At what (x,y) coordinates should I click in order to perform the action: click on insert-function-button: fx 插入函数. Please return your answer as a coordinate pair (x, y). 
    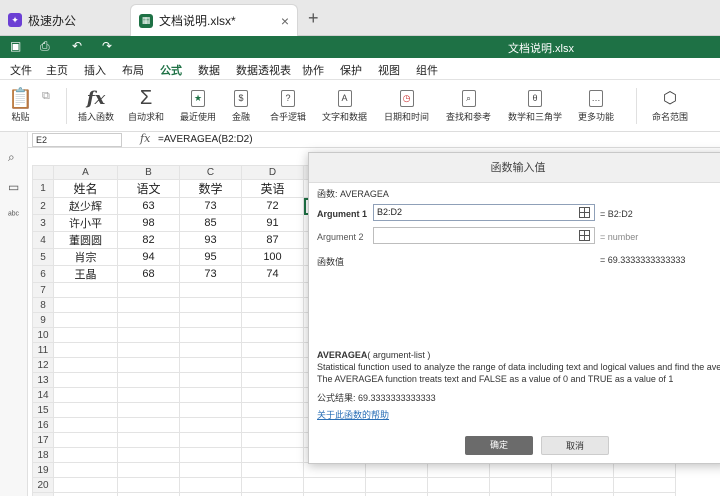
    Looking at the image, I should click on (96, 104).